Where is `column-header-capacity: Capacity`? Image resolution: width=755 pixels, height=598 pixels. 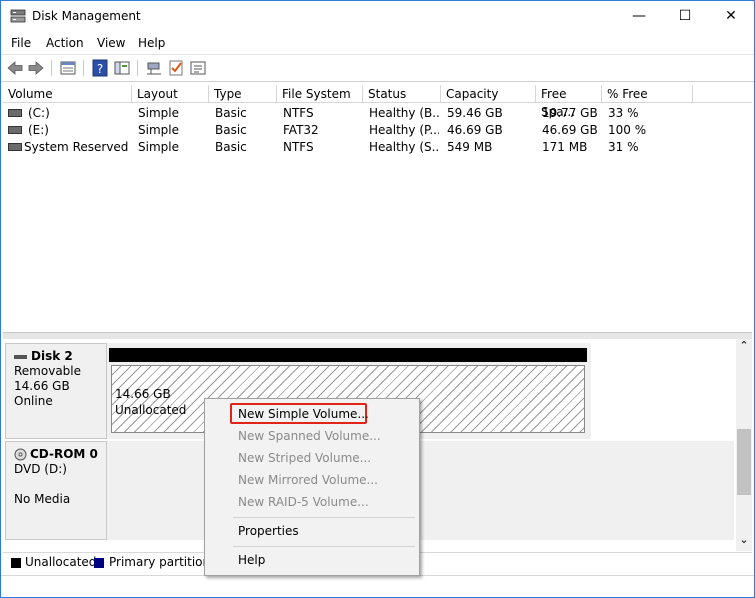
column-header-capacity: Capacity is located at coordinates (488, 94).